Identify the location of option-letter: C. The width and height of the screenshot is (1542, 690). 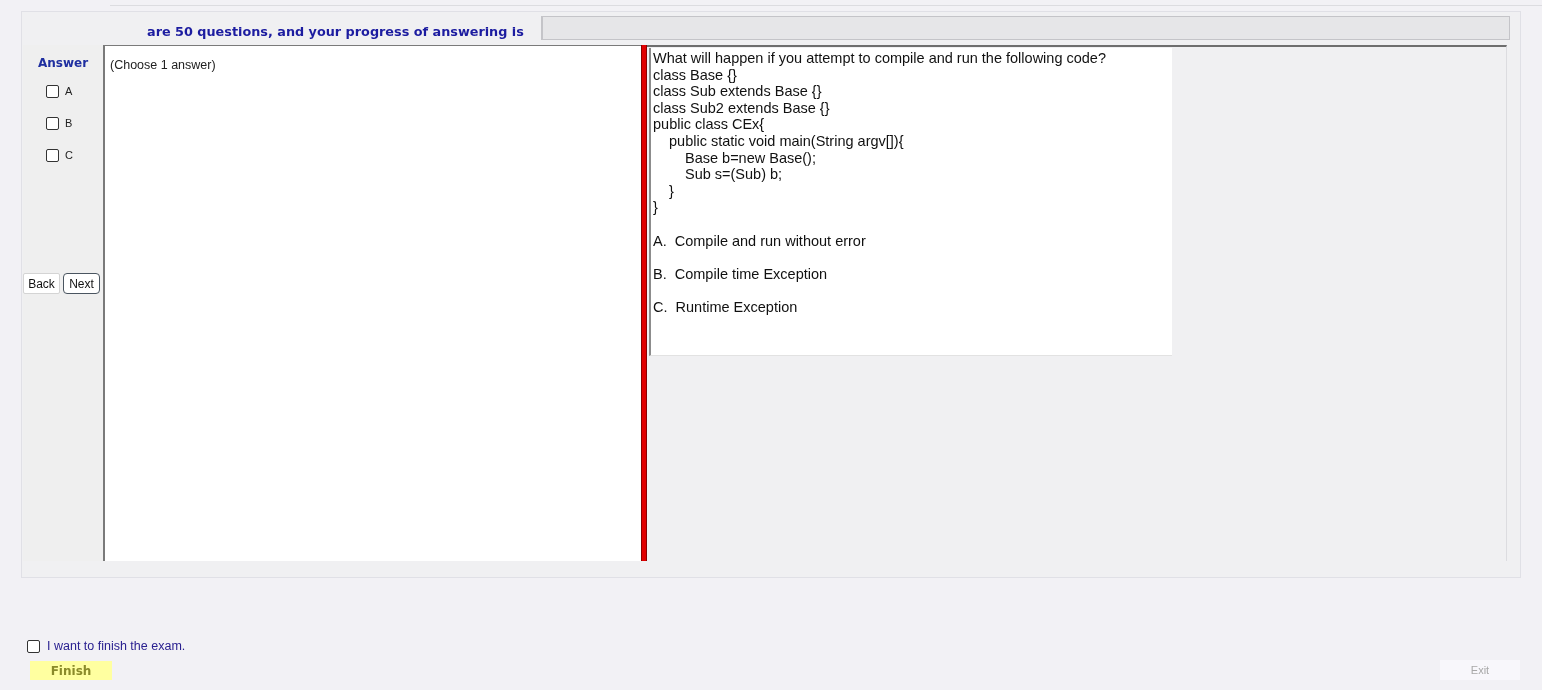
(69, 156).